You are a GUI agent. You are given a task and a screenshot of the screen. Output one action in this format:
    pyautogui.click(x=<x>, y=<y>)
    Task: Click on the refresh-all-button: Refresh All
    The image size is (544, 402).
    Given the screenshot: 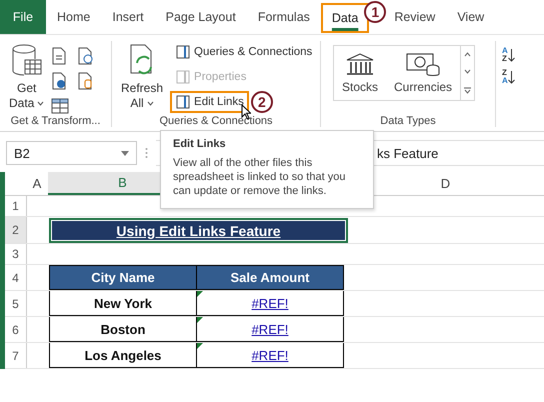 What is the action you would take?
    pyautogui.click(x=142, y=78)
    